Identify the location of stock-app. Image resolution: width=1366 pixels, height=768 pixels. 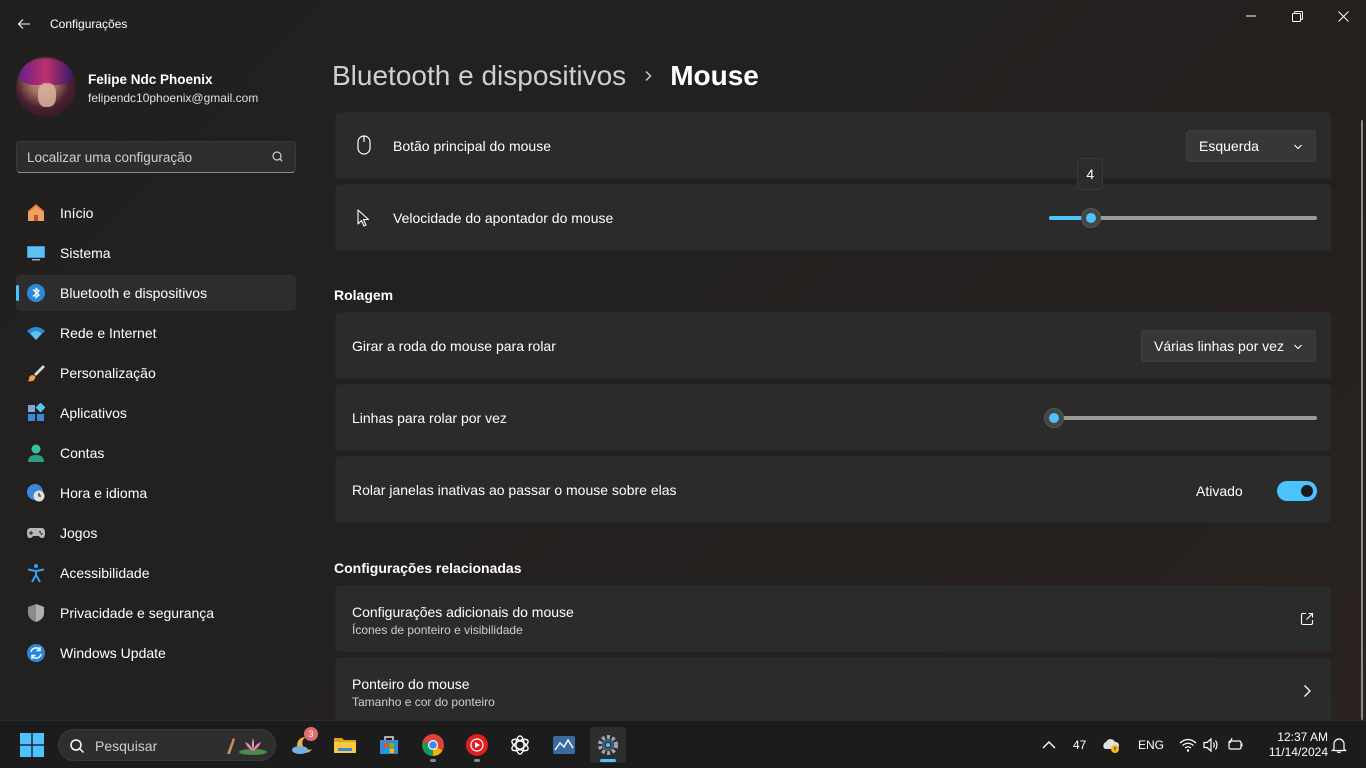
(564, 745).